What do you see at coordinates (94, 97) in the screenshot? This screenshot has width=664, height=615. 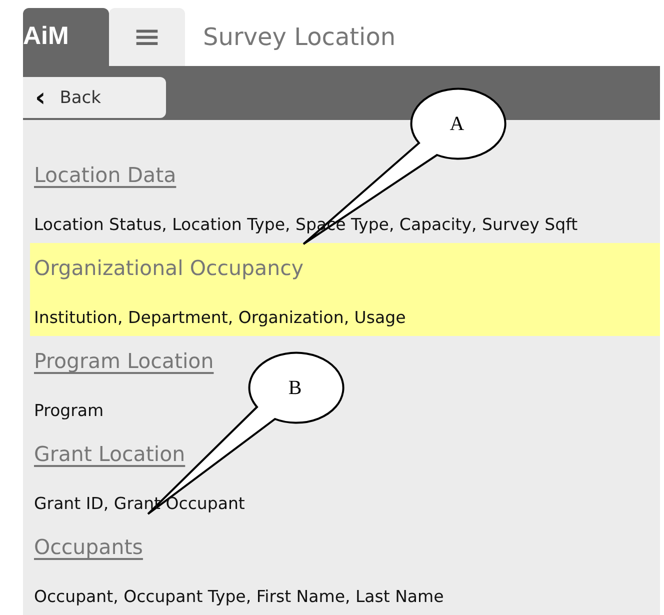 I see `back-button: ‹ Back` at bounding box center [94, 97].